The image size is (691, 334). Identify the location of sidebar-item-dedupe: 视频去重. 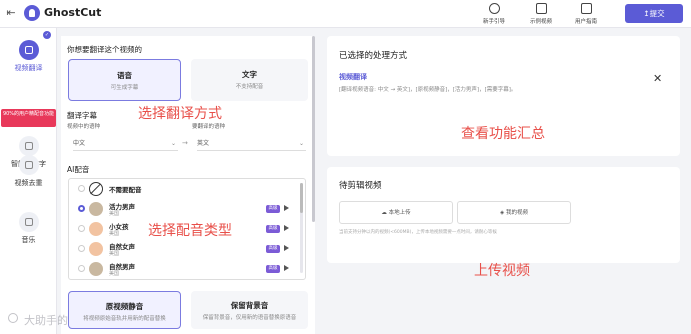
(28, 171).